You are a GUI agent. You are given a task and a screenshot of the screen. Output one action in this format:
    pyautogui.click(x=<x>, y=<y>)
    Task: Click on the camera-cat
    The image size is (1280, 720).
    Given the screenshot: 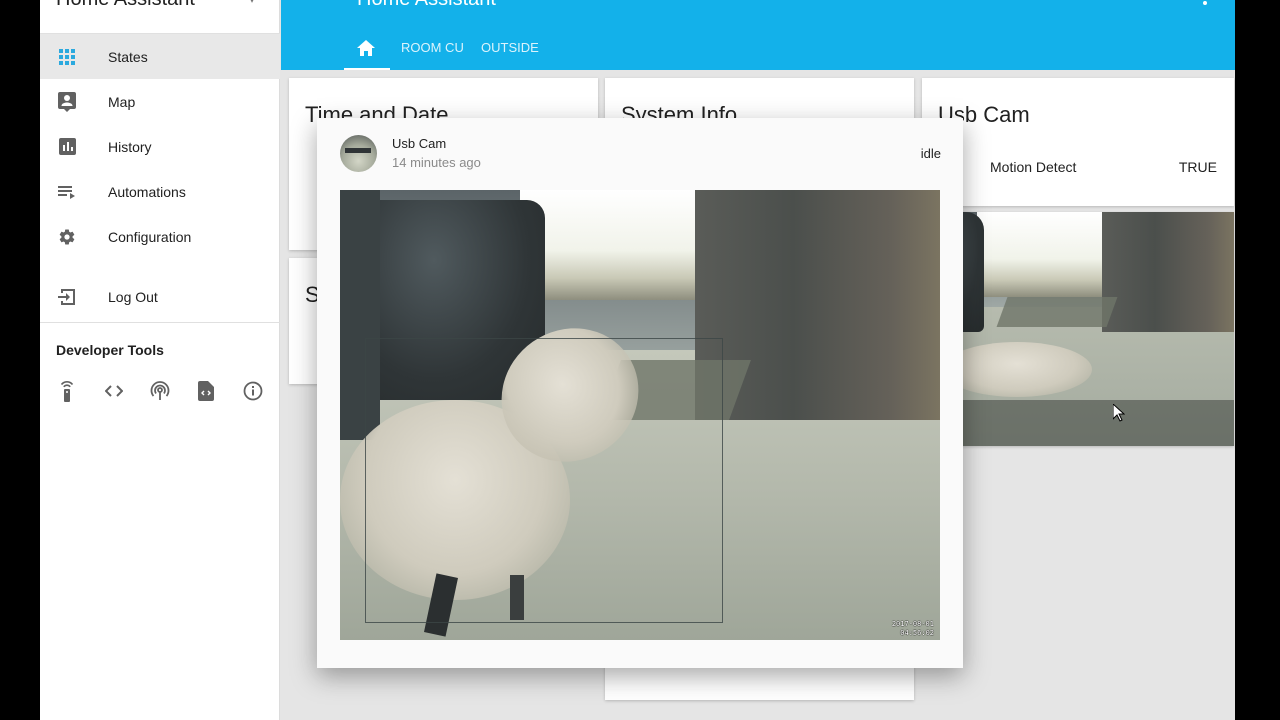 What is the action you would take?
    pyautogui.click(x=1017, y=369)
    